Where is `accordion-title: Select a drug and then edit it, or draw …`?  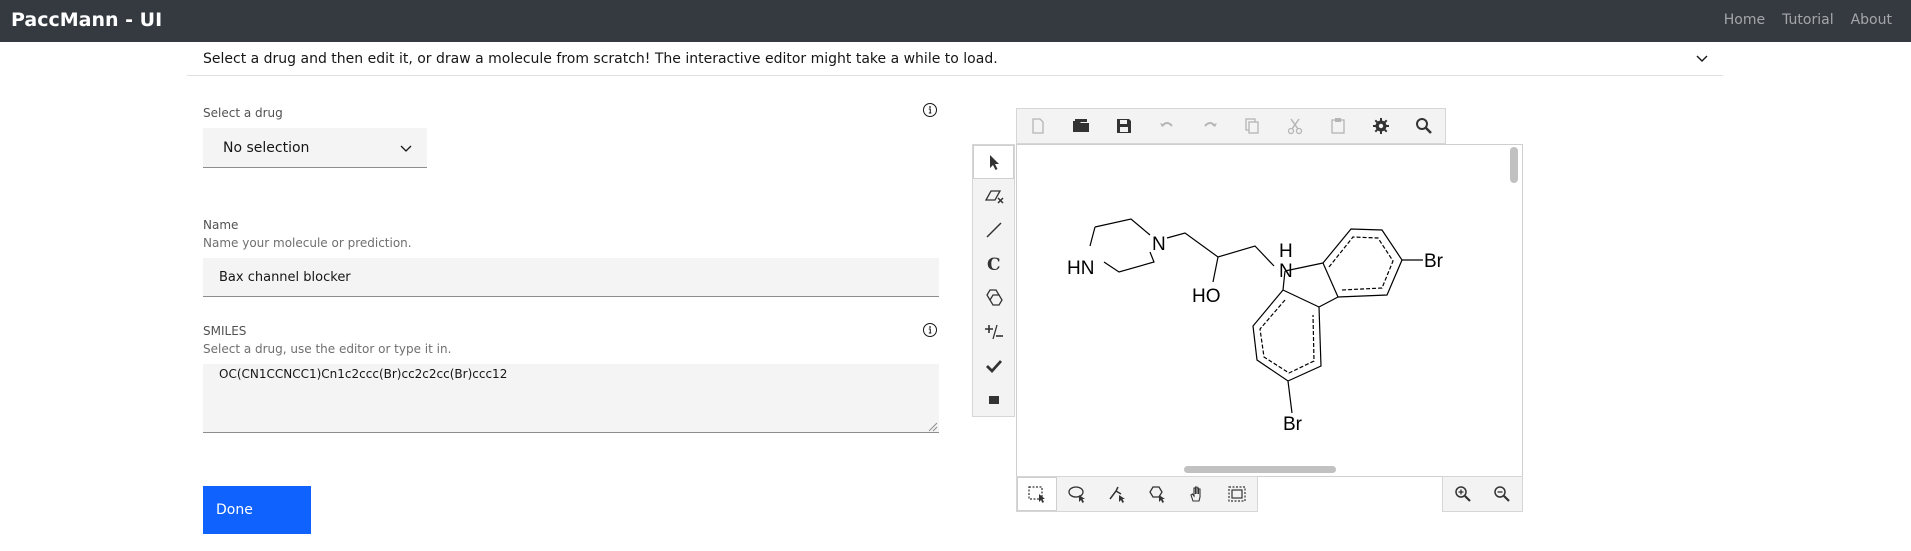 accordion-title: Select a drug and then edit it, or draw … is located at coordinates (600, 59).